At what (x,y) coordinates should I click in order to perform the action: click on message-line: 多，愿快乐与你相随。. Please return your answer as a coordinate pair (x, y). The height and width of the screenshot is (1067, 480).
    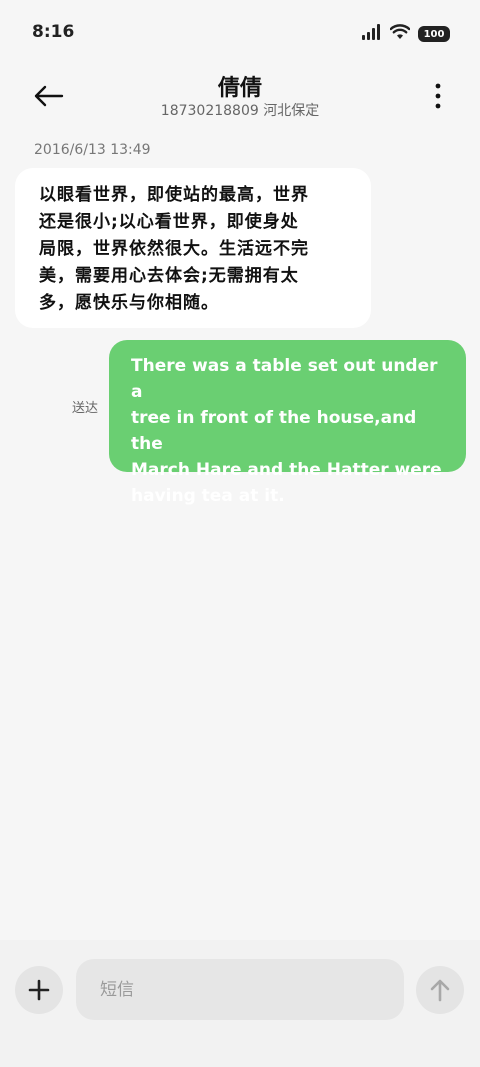
    Looking at the image, I should click on (129, 303).